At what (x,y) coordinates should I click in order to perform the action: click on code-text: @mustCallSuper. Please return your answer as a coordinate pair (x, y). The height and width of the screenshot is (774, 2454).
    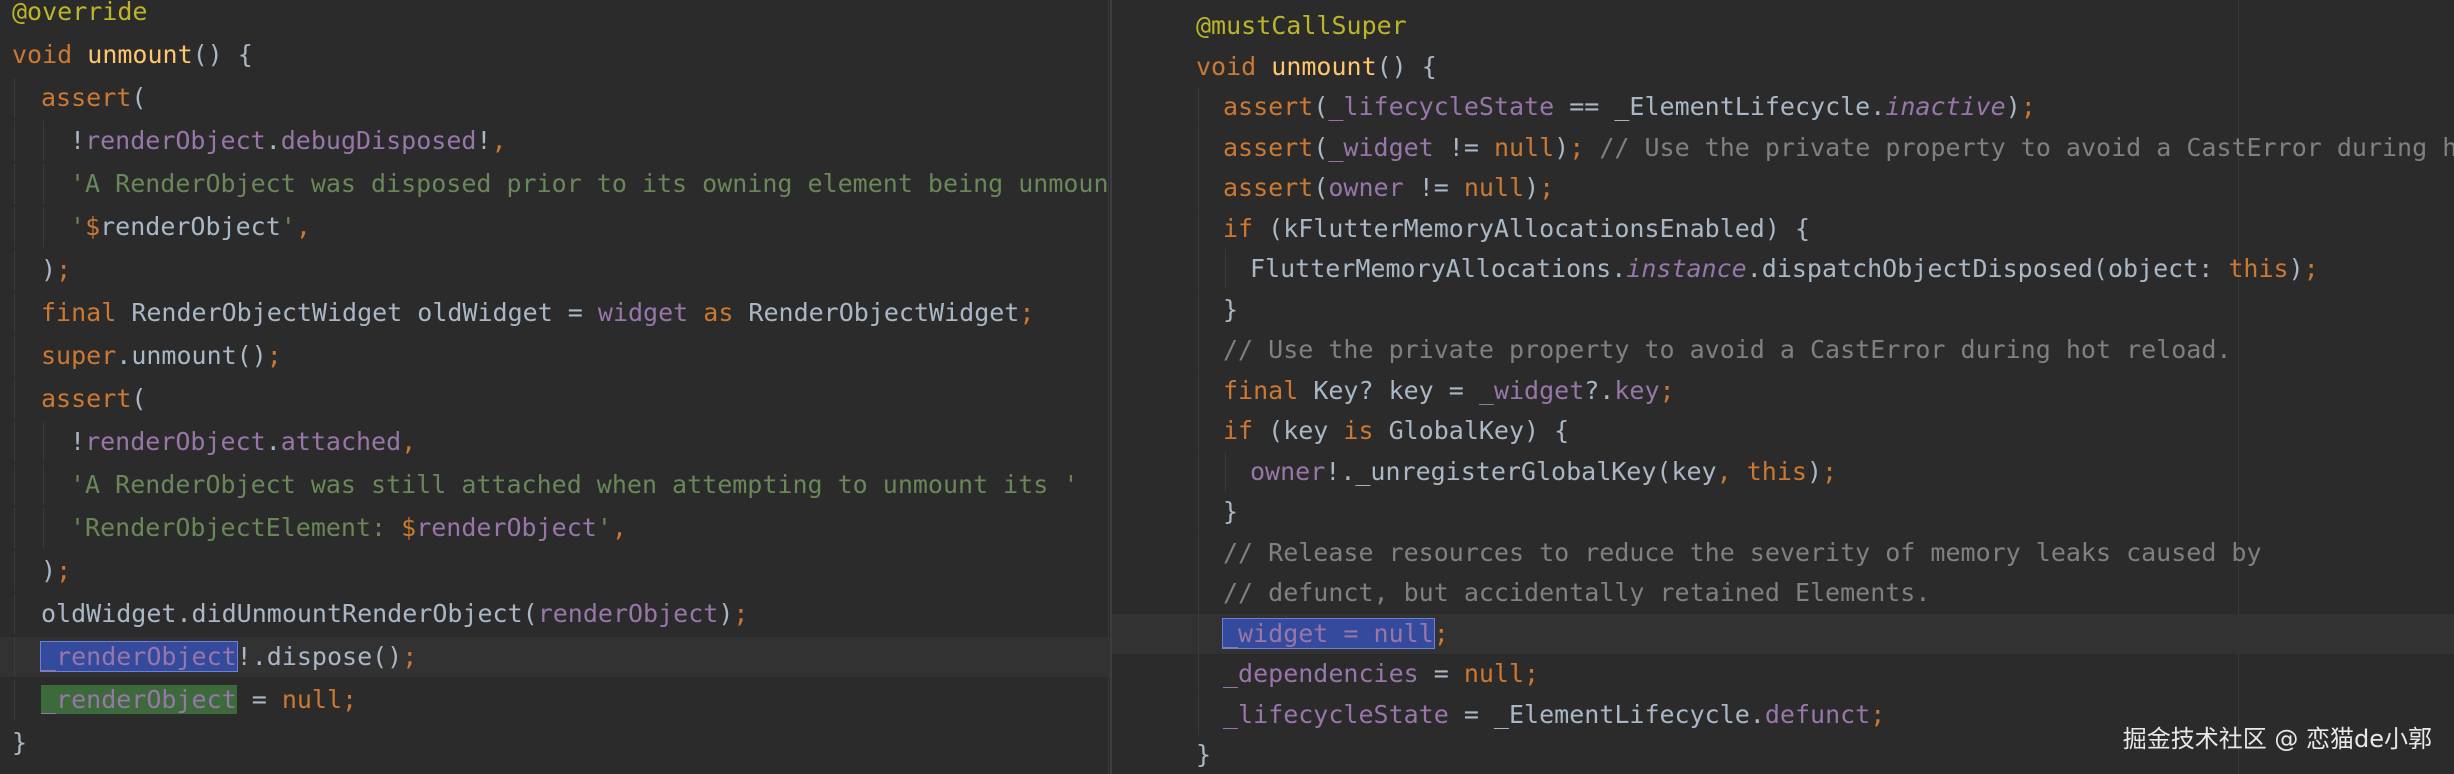
    Looking at the image, I should click on (1301, 26).